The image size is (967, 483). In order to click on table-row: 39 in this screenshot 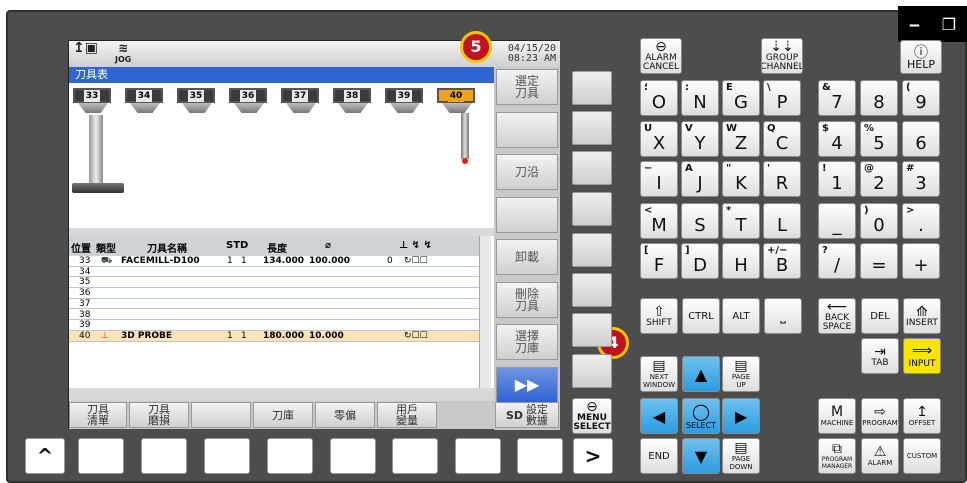, I will do `click(274, 325)`.